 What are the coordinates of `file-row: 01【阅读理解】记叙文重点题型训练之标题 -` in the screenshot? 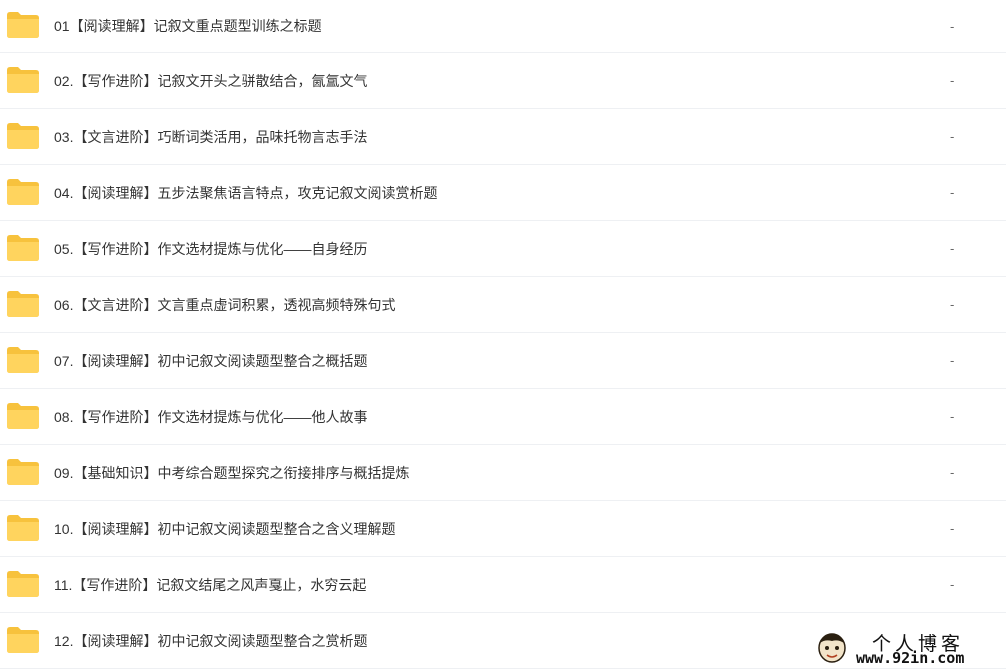 It's located at (503, 26).